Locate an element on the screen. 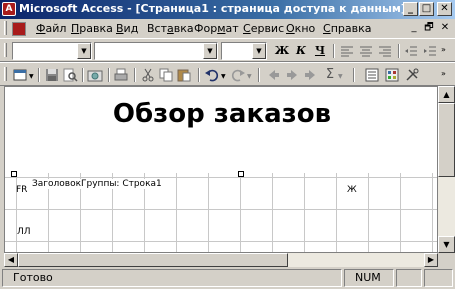  menu-view-accel: В is located at coordinates (120, 28).